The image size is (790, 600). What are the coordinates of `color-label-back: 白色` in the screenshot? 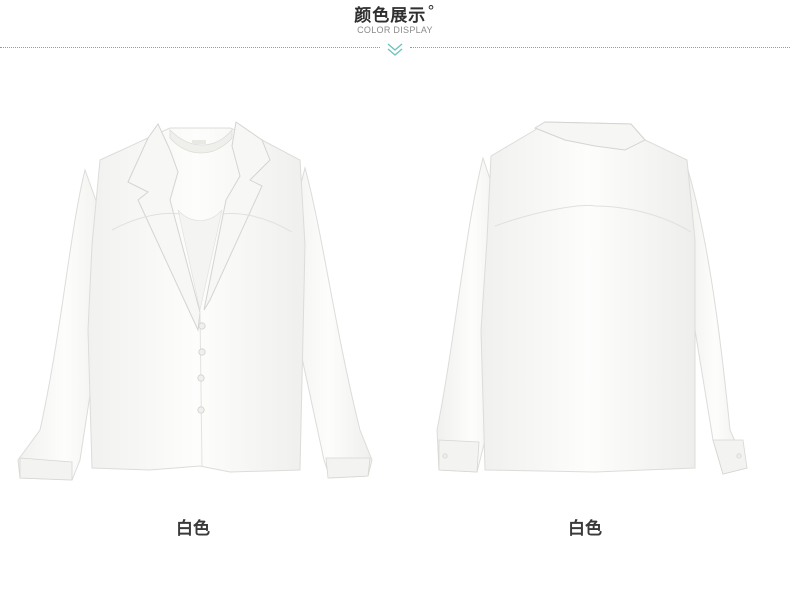 It's located at (585, 529).